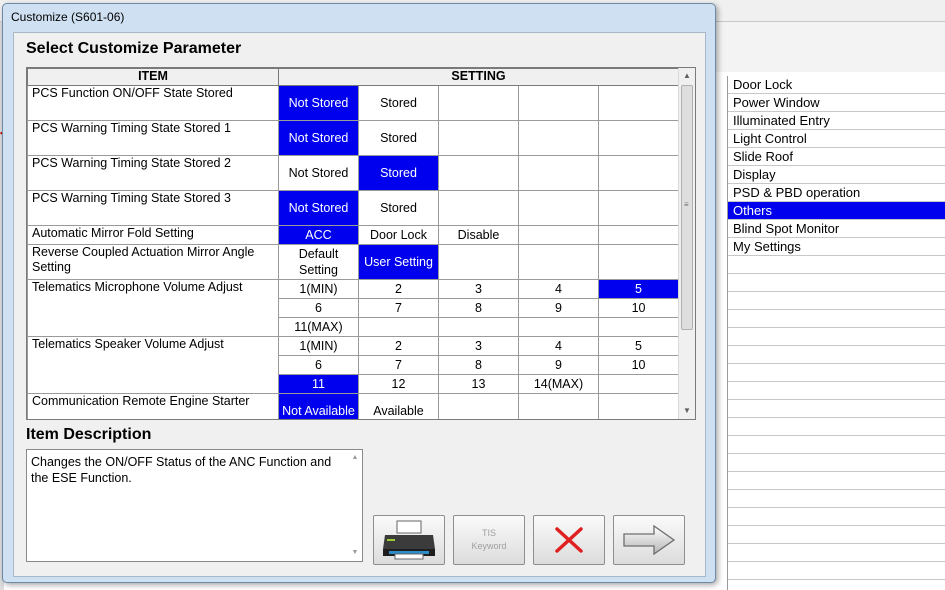  Describe the element at coordinates (153, 138) in the screenshot. I see `item-name-cell: PCS Warning Timing State Stored 1` at that location.